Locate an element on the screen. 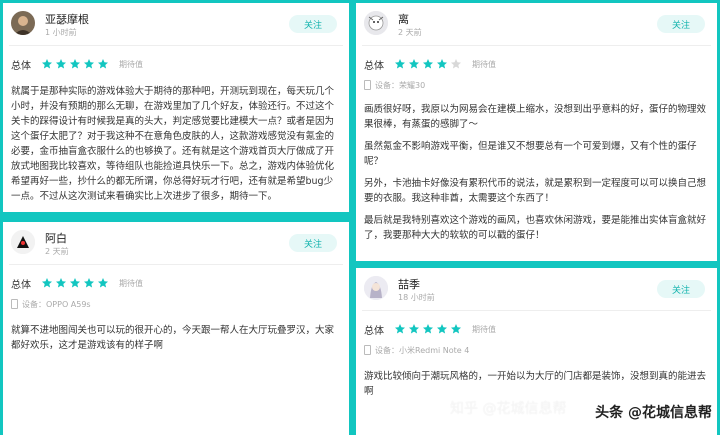 The height and width of the screenshot is (435, 720). review-text: 游戏比较倾向于潮玩风格的，一开始以为大厅的门店都是装饰，没想到真的能进去啊 is located at coordinates (536, 379).